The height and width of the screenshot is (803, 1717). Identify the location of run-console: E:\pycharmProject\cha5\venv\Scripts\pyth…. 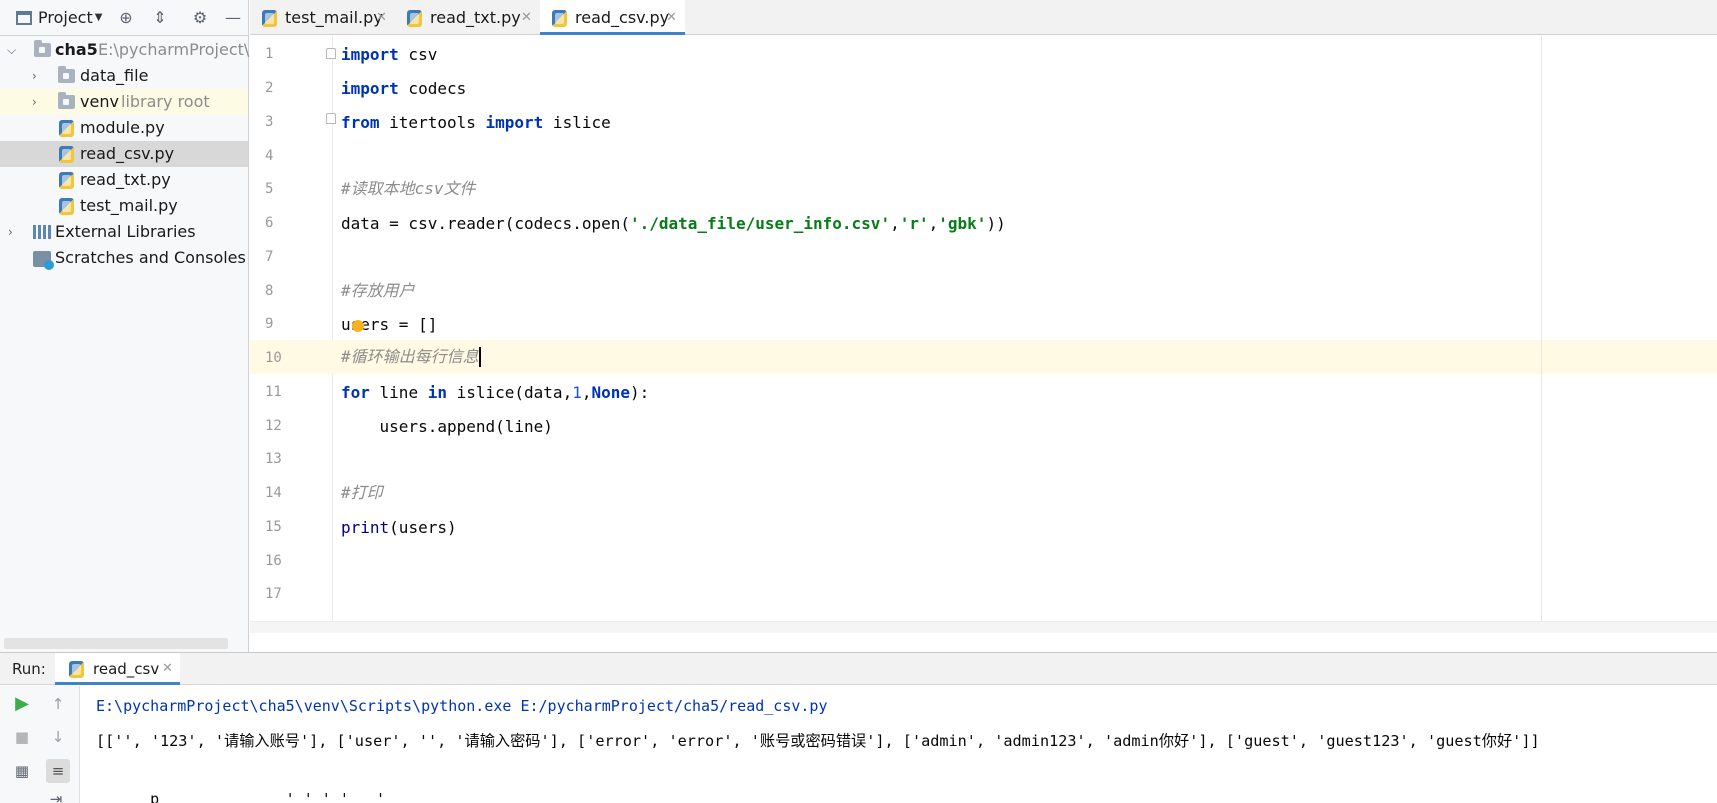
(899, 744).